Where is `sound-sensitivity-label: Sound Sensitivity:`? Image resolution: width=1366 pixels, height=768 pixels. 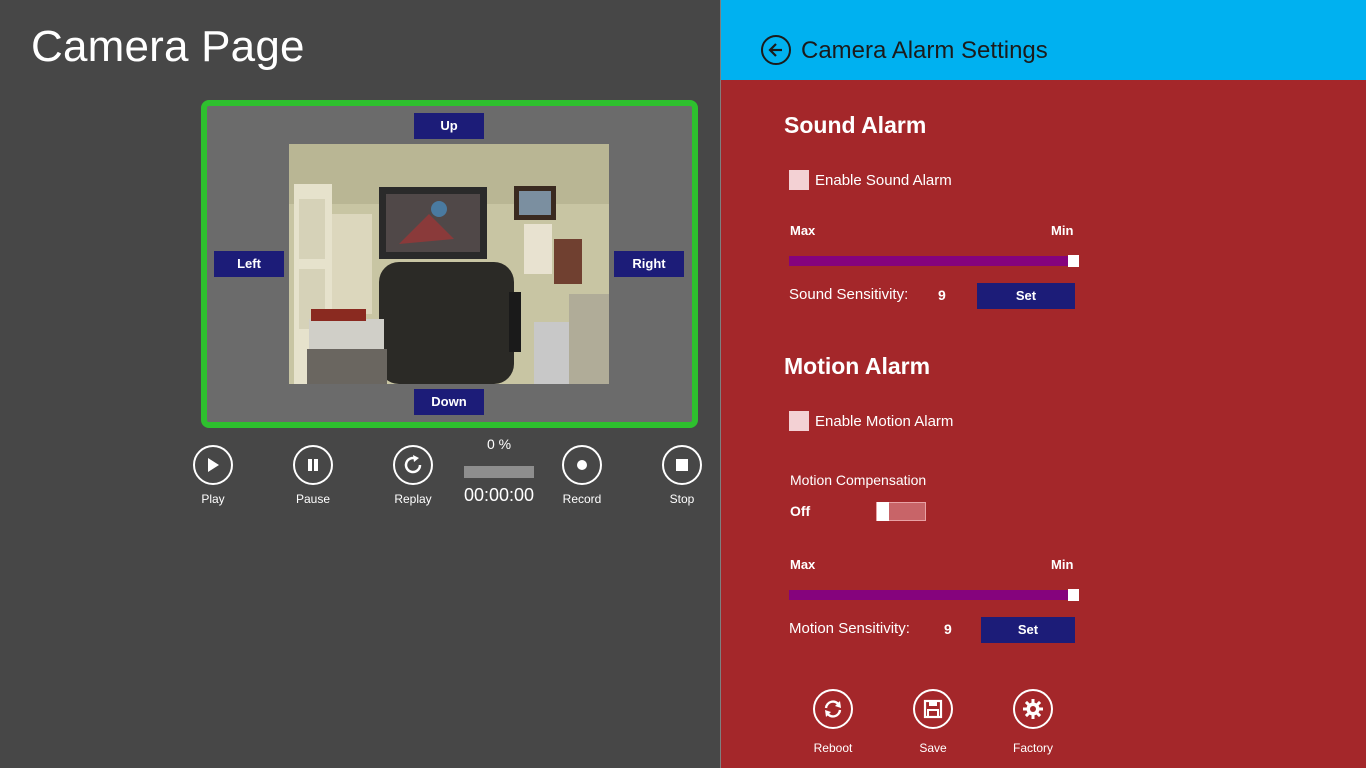
sound-sensitivity-label: Sound Sensitivity: is located at coordinates (849, 294).